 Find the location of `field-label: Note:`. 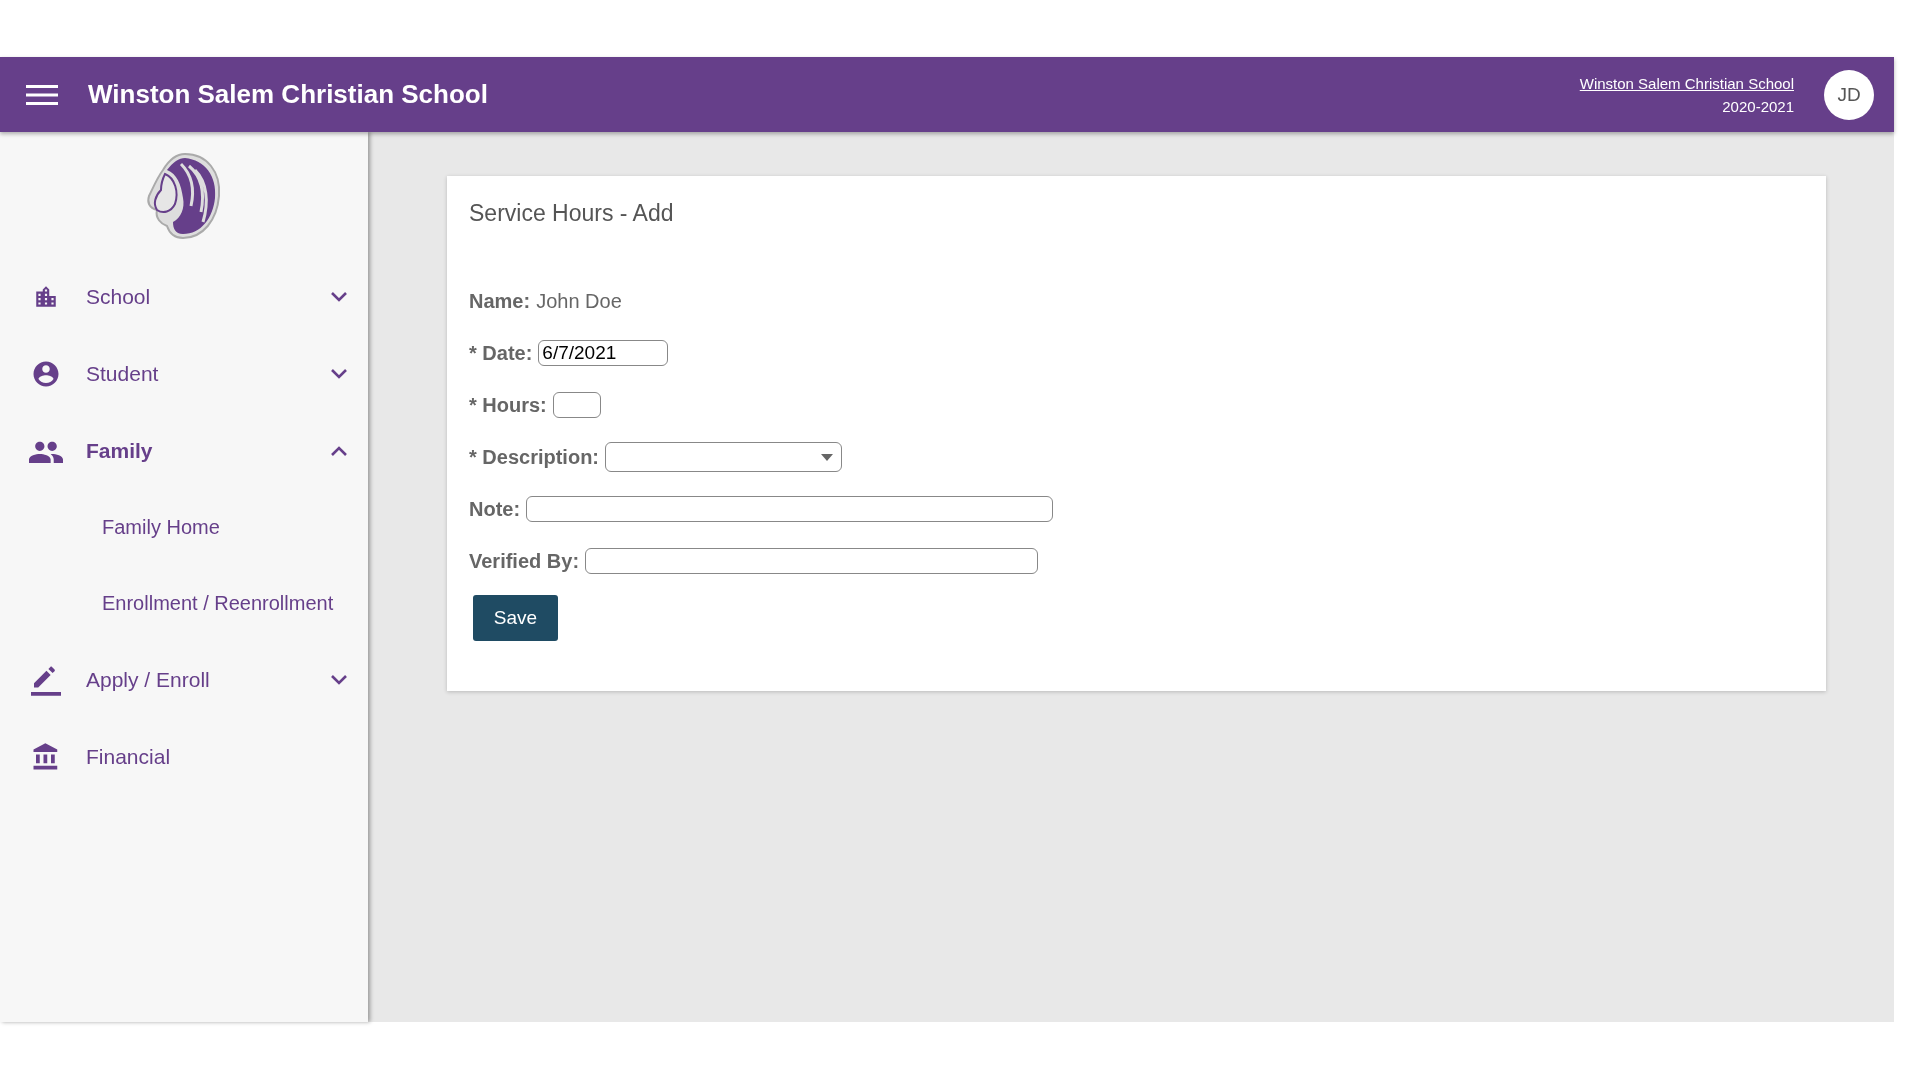

field-label: Note: is located at coordinates (495, 509).